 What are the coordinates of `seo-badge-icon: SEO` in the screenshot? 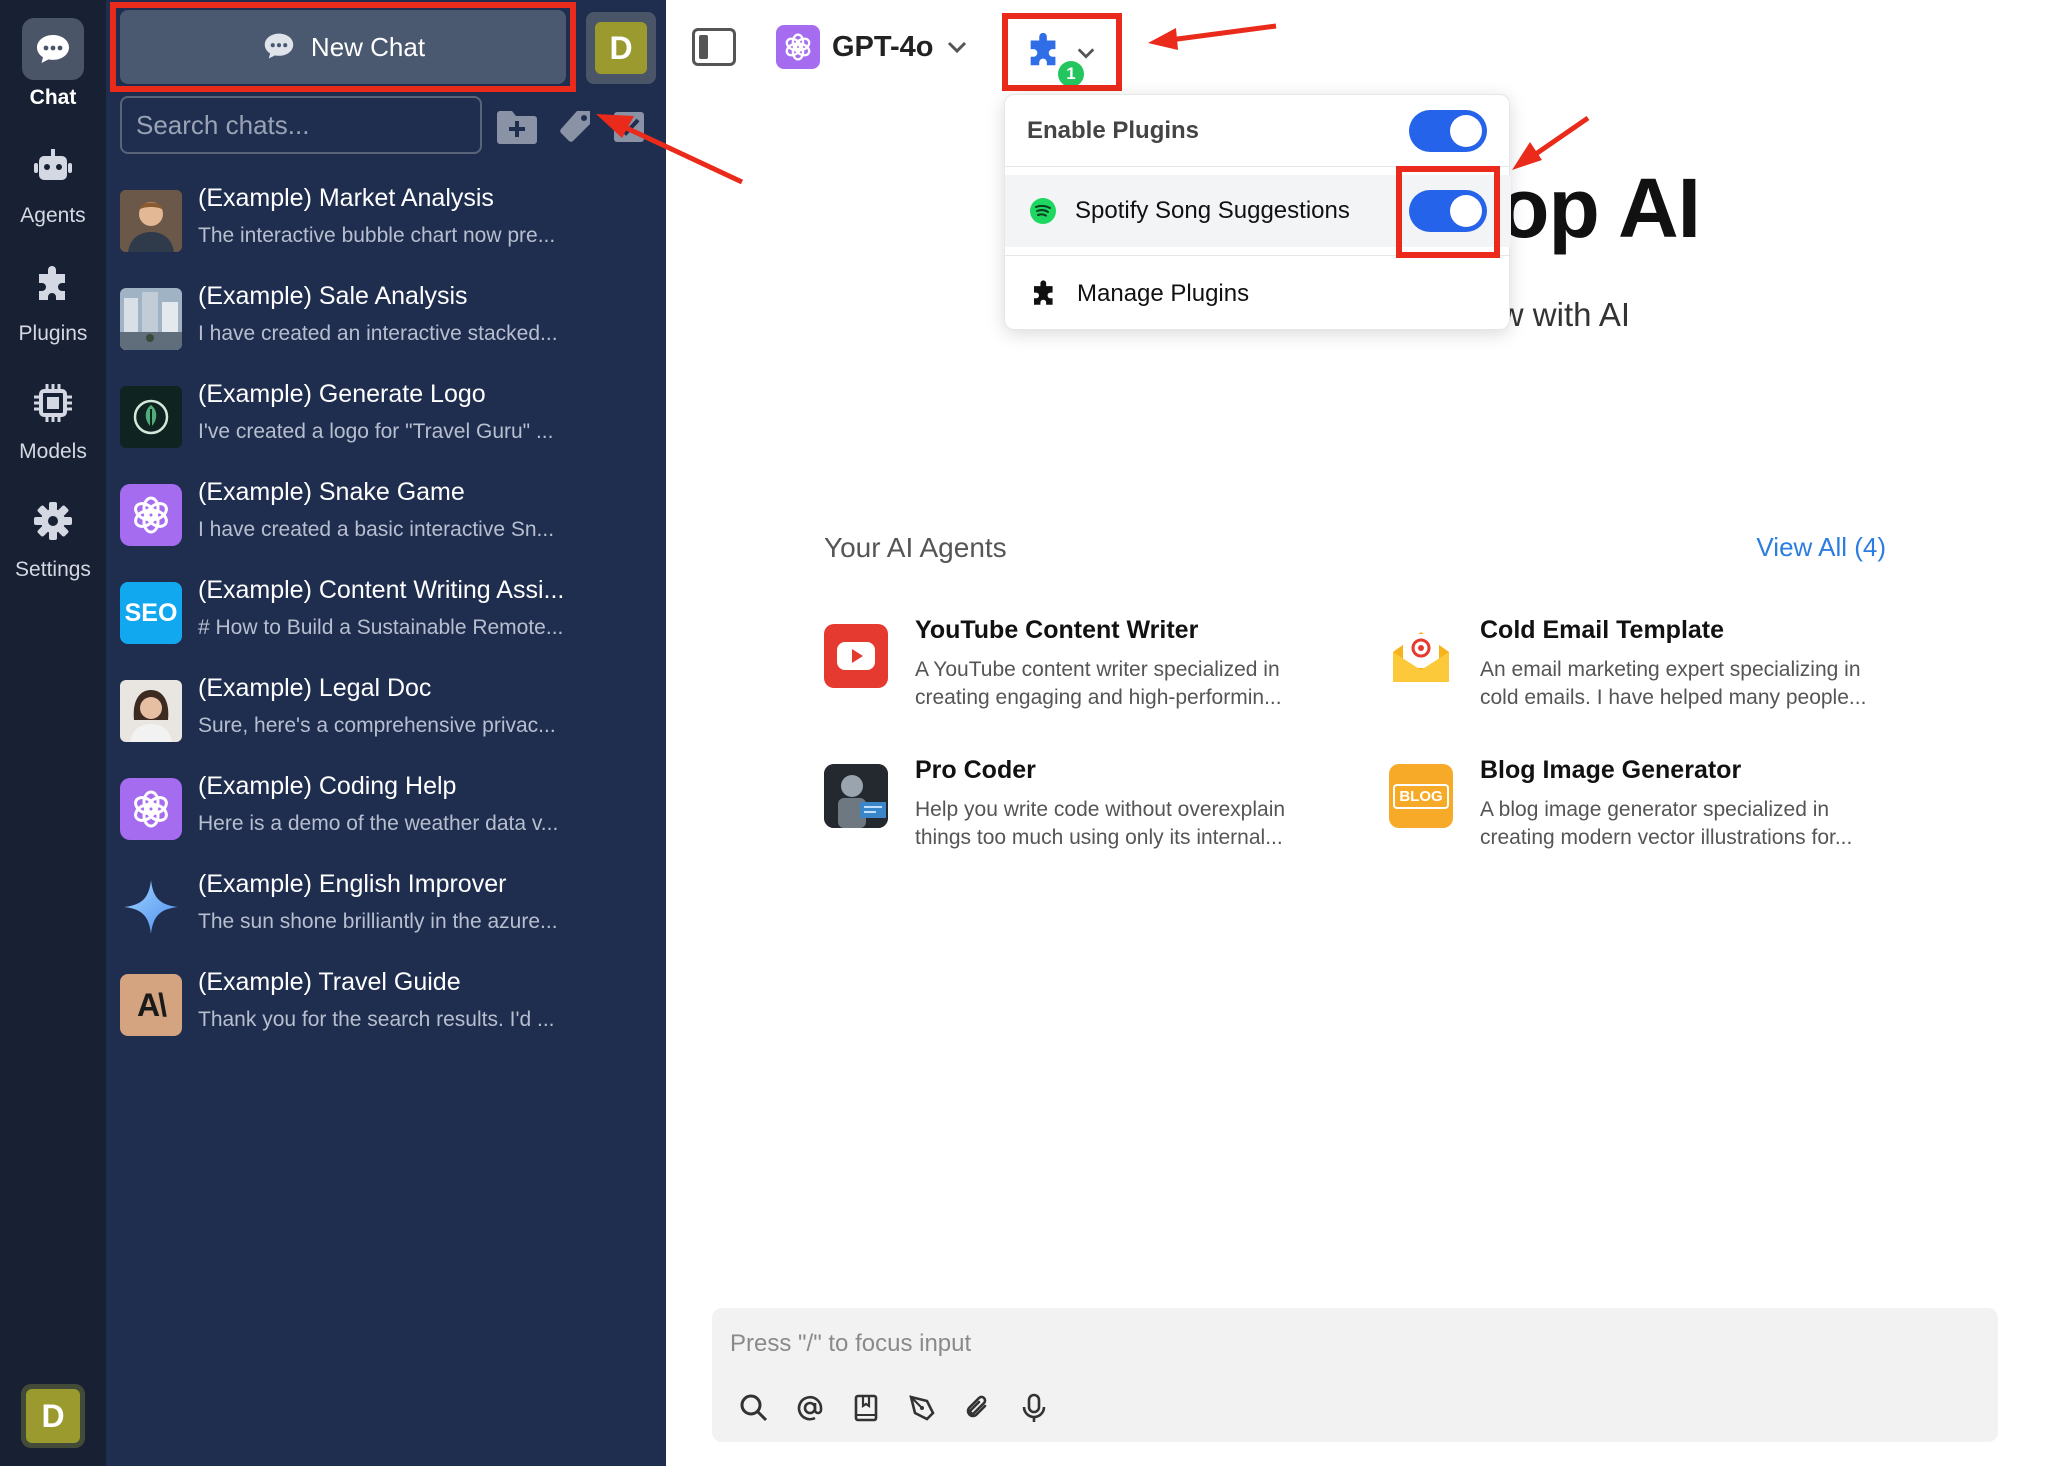 It's located at (151, 613).